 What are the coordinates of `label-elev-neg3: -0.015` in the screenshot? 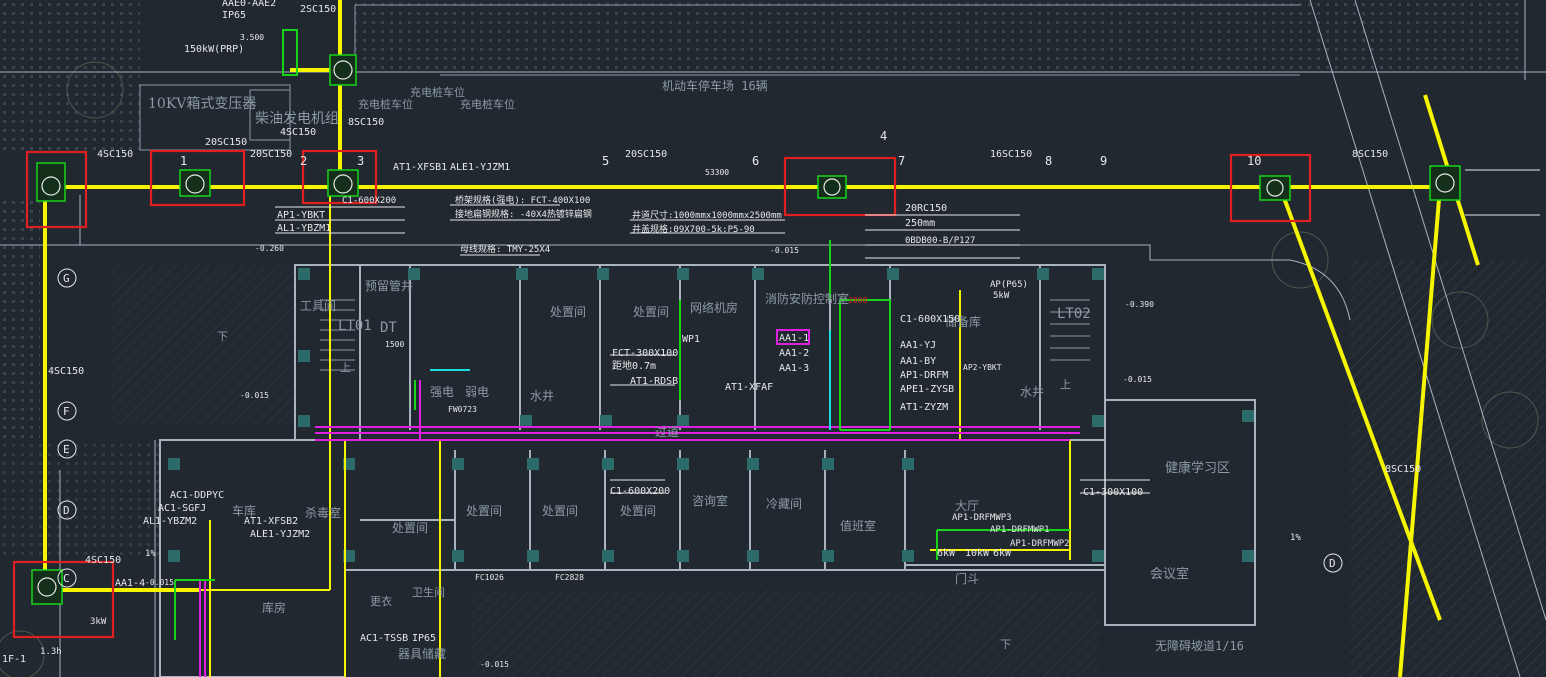 It's located at (1137, 379).